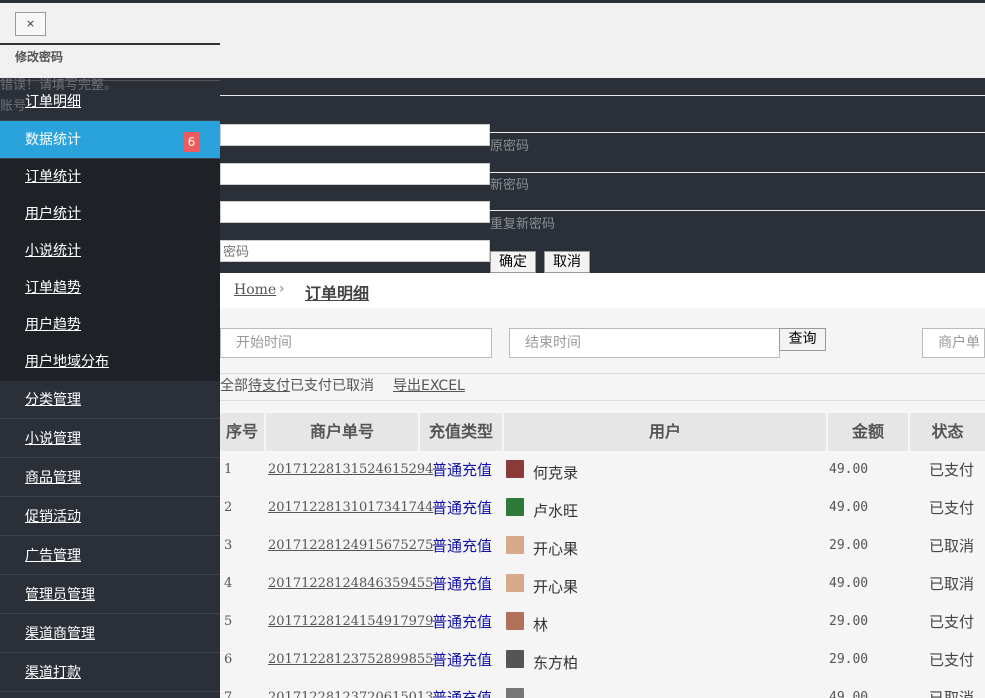 This screenshot has width=985, height=698. I want to click on breadcrumb-home: Home, so click(255, 290).